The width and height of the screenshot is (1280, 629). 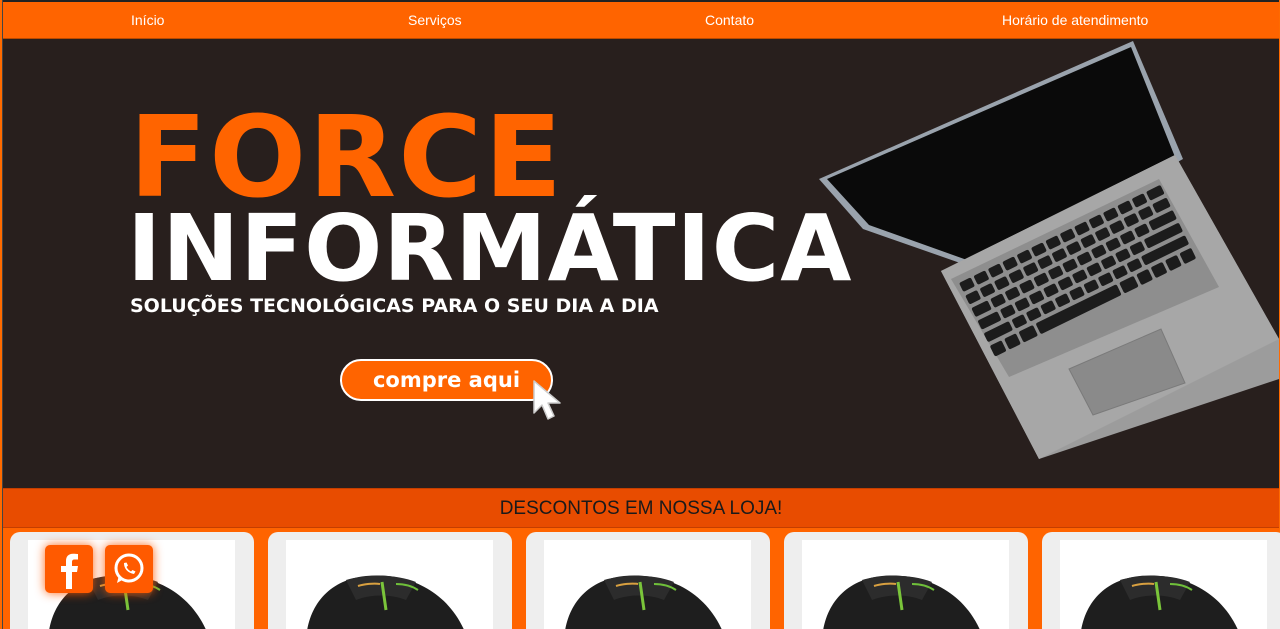 What do you see at coordinates (1075, 20) in the screenshot?
I see `nav-item-horario: Horário de atendimento` at bounding box center [1075, 20].